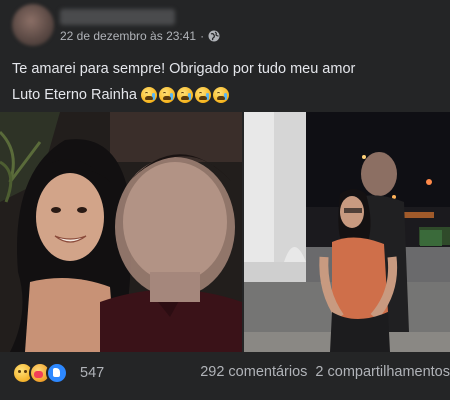 The height and width of the screenshot is (400, 450). I want to click on comments-count: 292 comentários, so click(253, 372).